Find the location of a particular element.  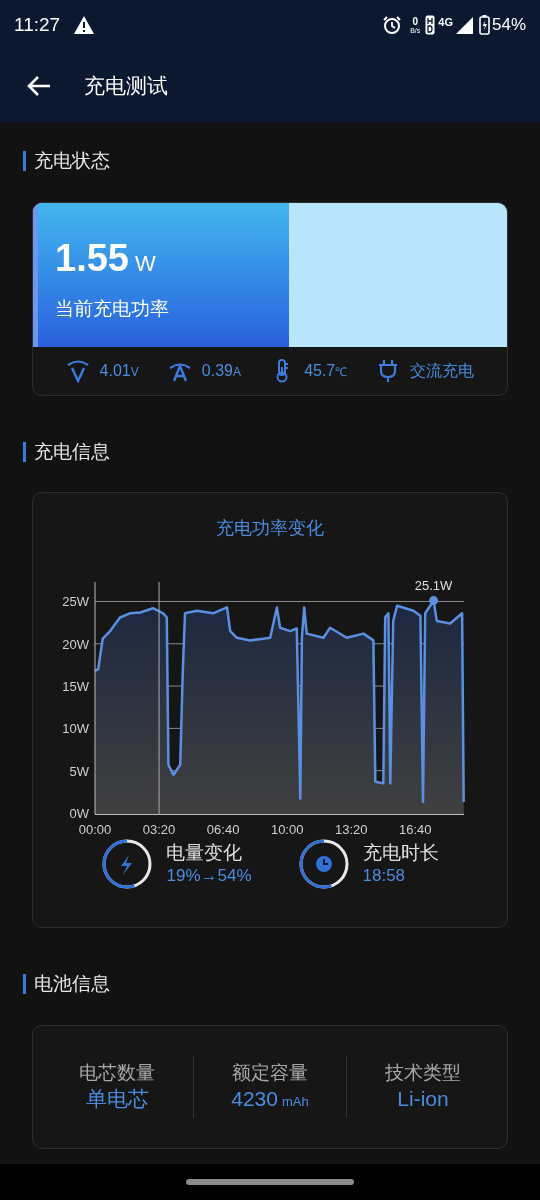

info-label: 额定容量 is located at coordinates (270, 1072).